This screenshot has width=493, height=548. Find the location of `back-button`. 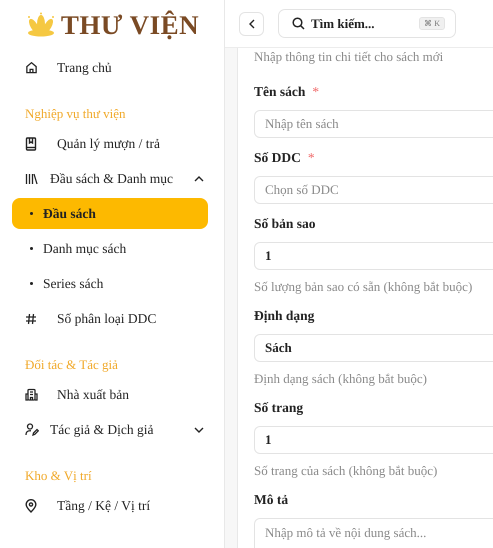

back-button is located at coordinates (251, 24).